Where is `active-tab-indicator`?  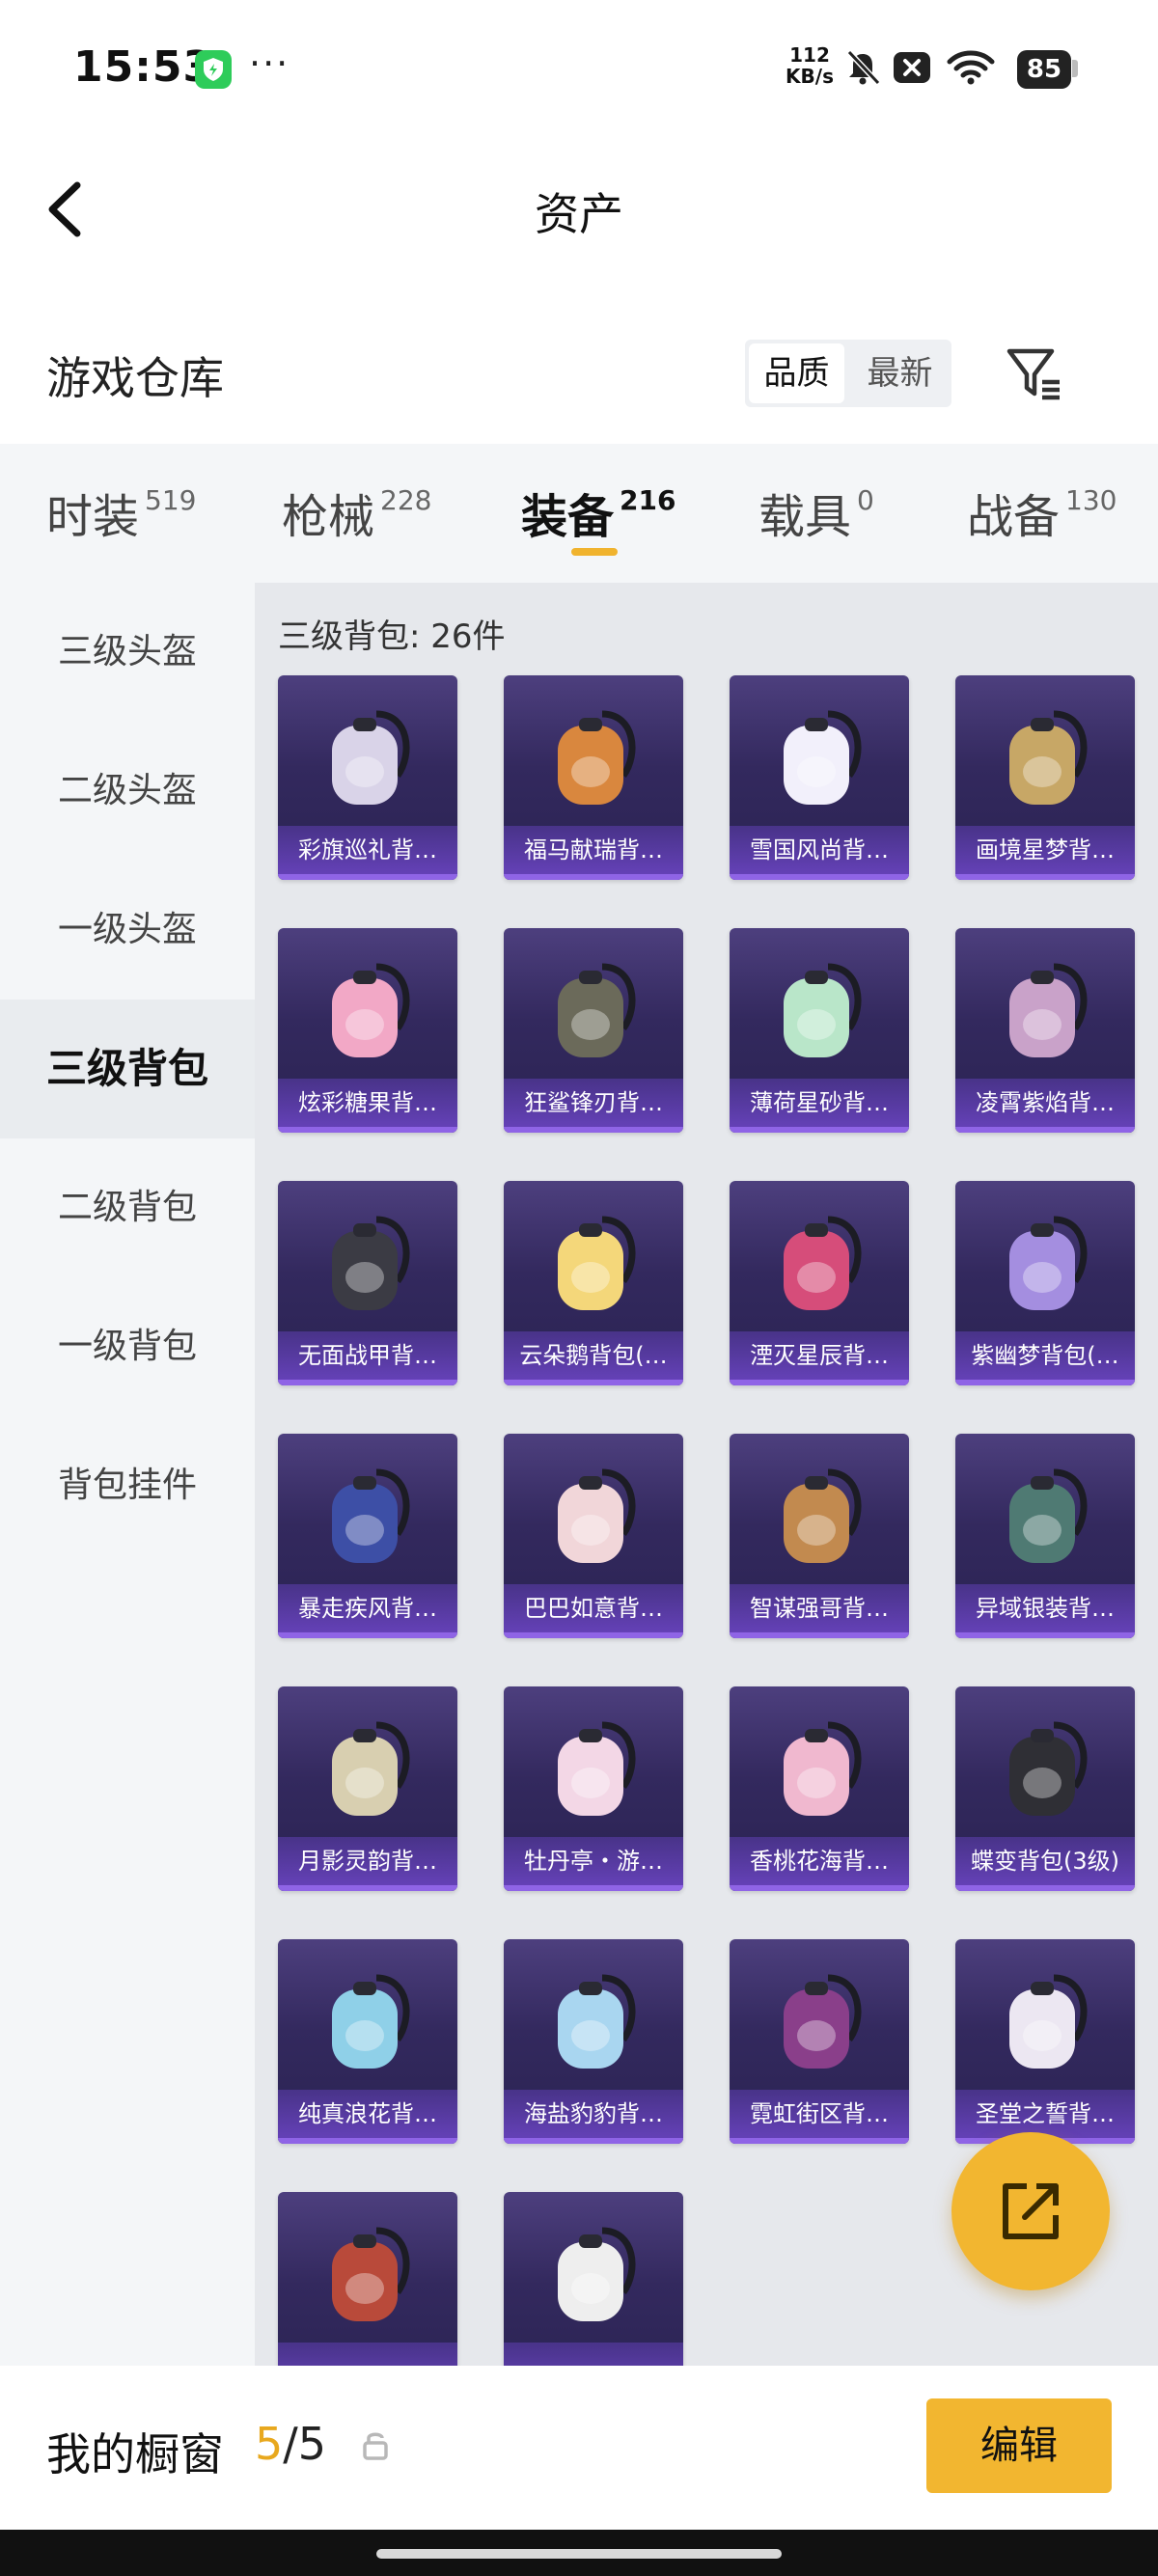
active-tab-indicator is located at coordinates (594, 552).